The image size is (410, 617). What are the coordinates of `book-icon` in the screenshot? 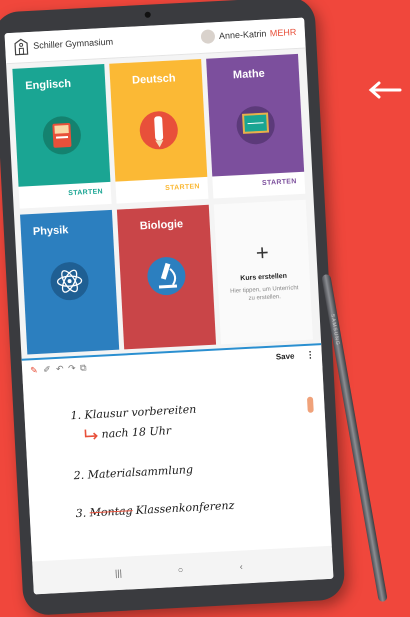 It's located at (62, 135).